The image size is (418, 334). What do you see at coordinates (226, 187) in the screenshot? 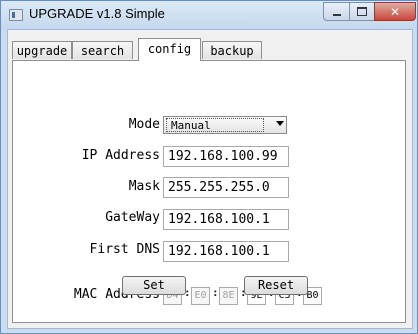
I see `mask-field: 255.255.255.0` at bounding box center [226, 187].